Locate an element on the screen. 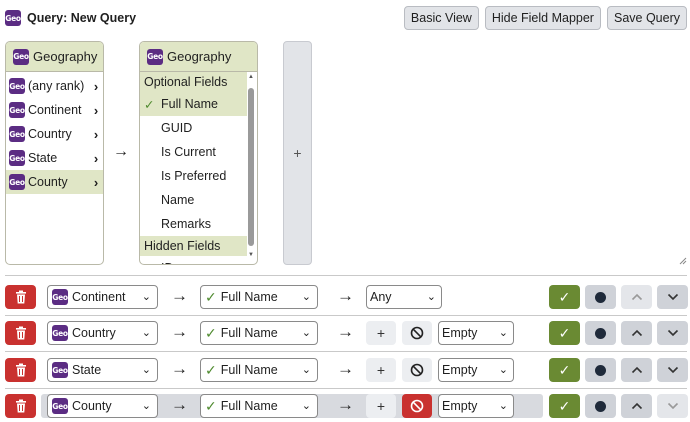 Image resolution: width=690 pixels, height=422 pixels. divider is located at coordinates (346, 351).